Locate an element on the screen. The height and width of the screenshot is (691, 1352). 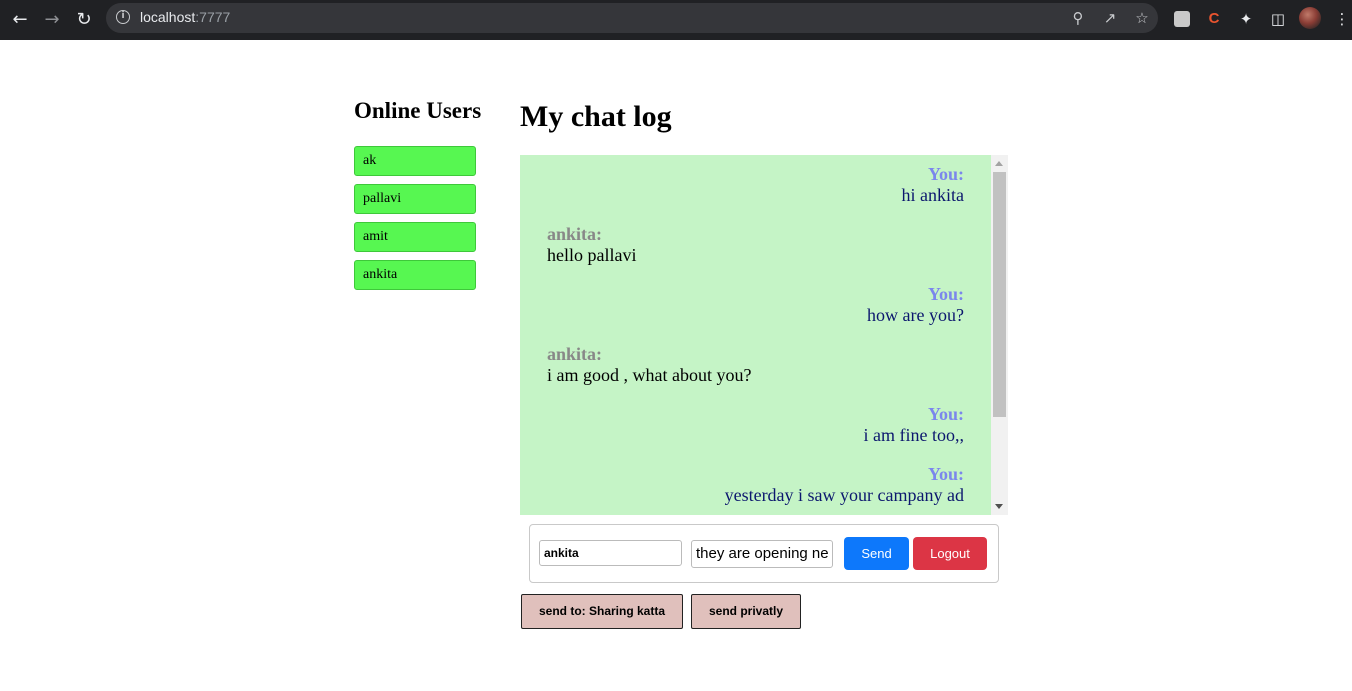
chat-scrollbar is located at coordinates (999, 335).